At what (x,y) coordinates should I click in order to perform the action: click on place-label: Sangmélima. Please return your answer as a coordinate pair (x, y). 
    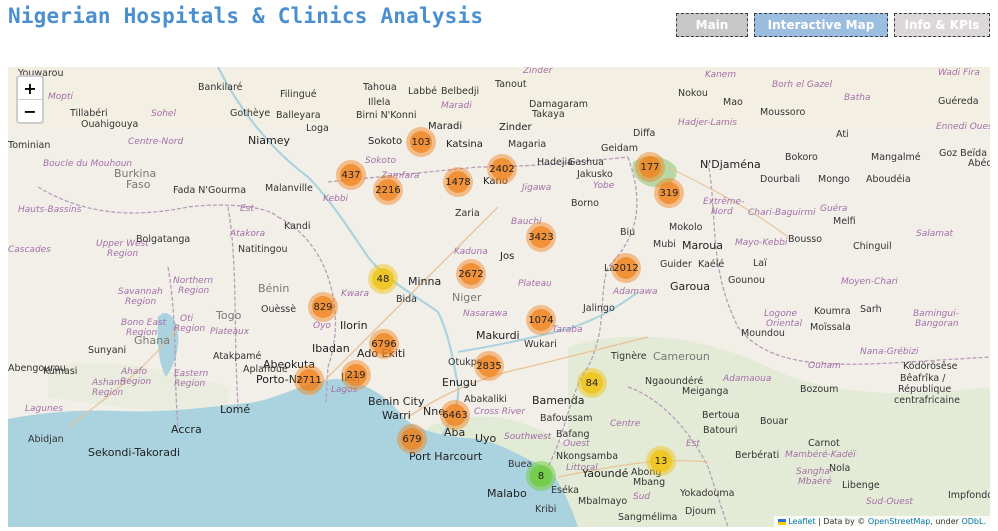
    Looking at the image, I should click on (648, 517).